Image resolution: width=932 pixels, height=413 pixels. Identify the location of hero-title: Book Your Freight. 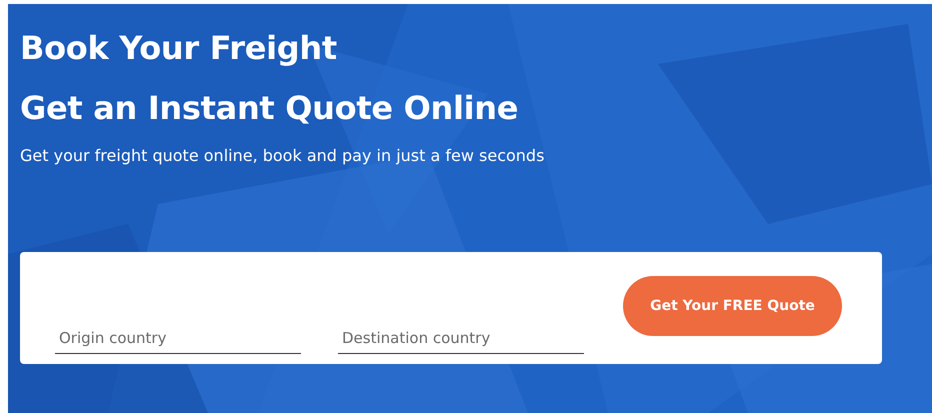
(179, 48).